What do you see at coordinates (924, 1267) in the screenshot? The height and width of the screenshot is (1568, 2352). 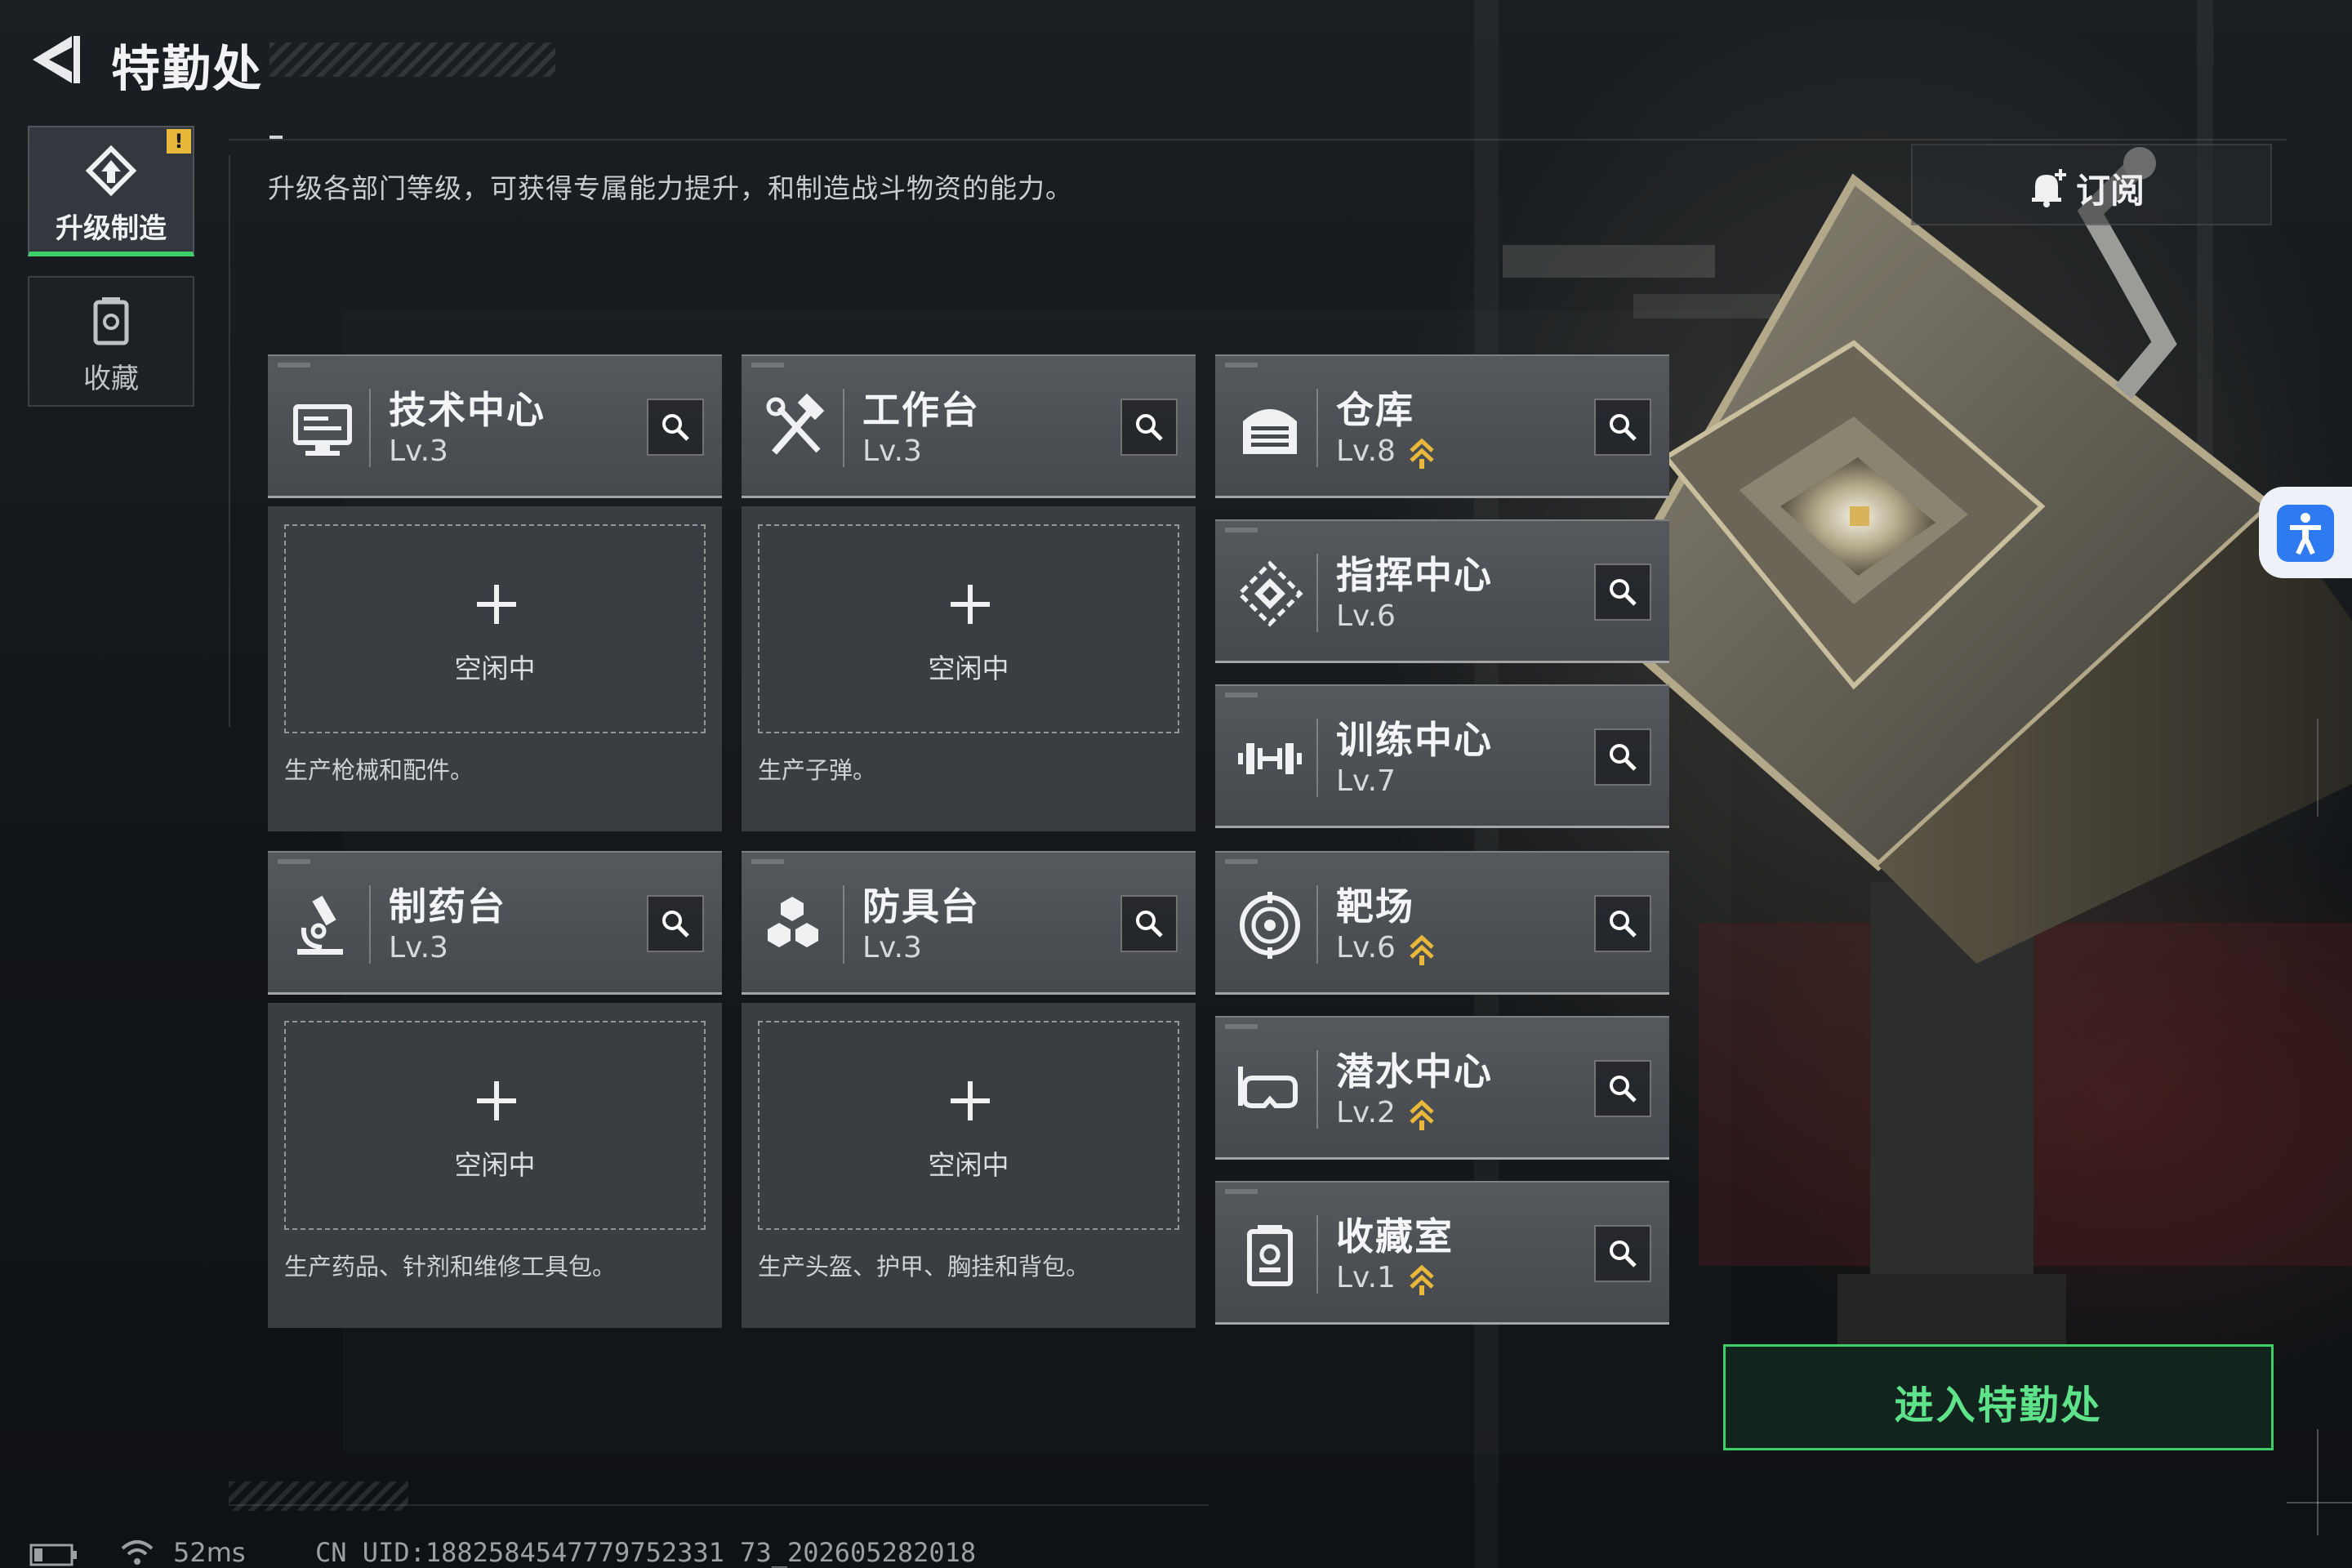 I see `slot-description: 生产头盔、护甲、胸挂和背包。` at bounding box center [924, 1267].